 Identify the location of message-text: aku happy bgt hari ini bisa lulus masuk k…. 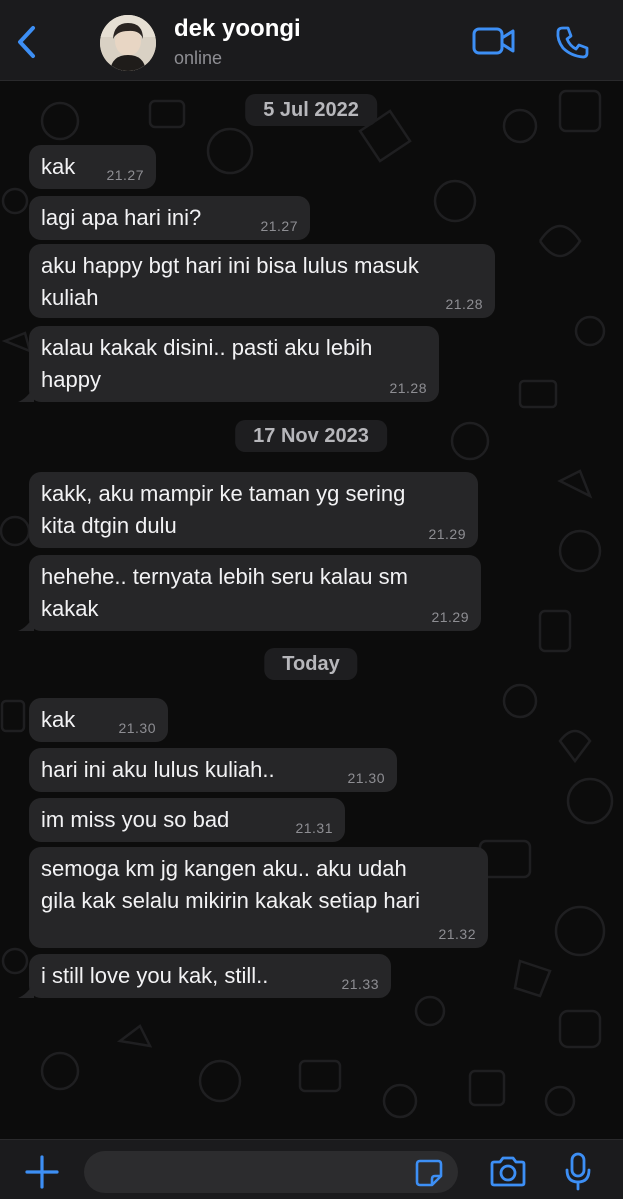
(230, 282).